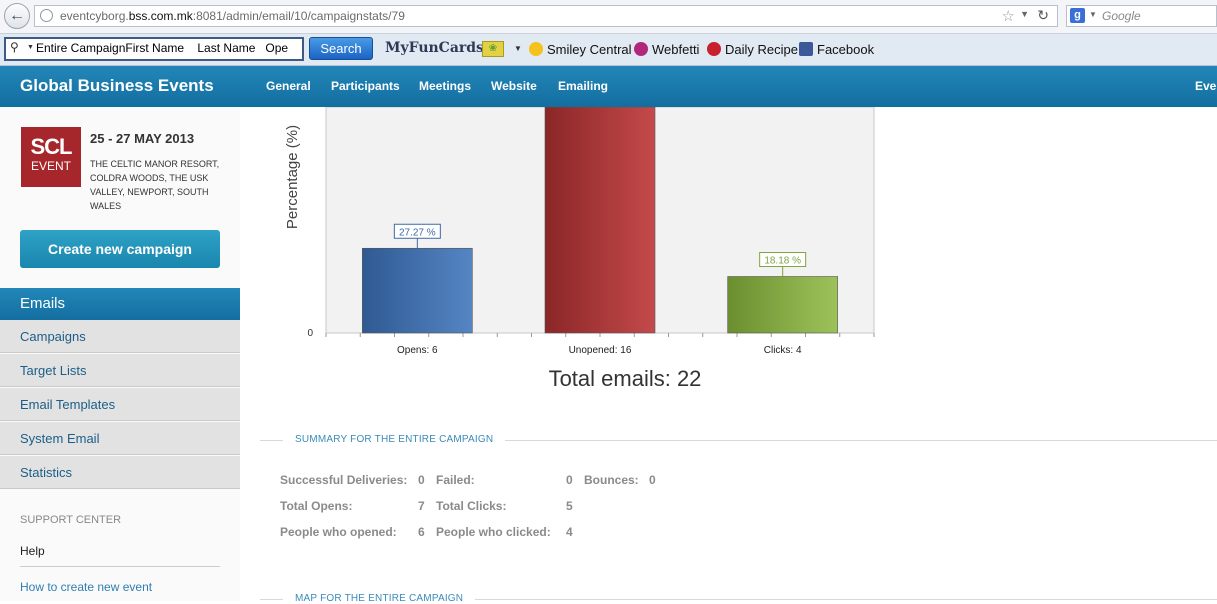 The image size is (1217, 604). What do you see at coordinates (676, 49) in the screenshot?
I see `bookmark-label: Webfetti` at bounding box center [676, 49].